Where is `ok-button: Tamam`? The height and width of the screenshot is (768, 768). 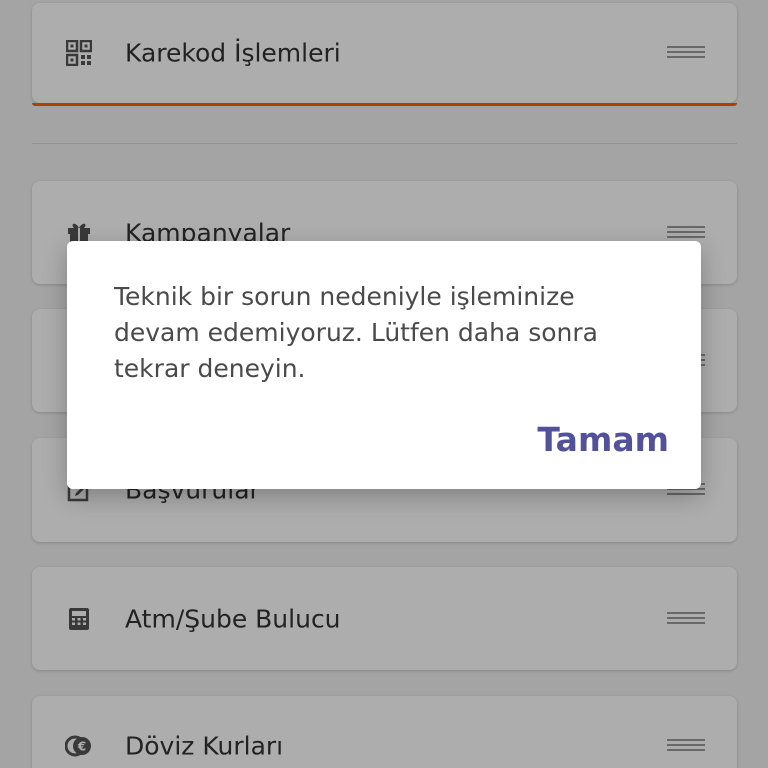 ok-button: Tamam is located at coordinates (603, 439).